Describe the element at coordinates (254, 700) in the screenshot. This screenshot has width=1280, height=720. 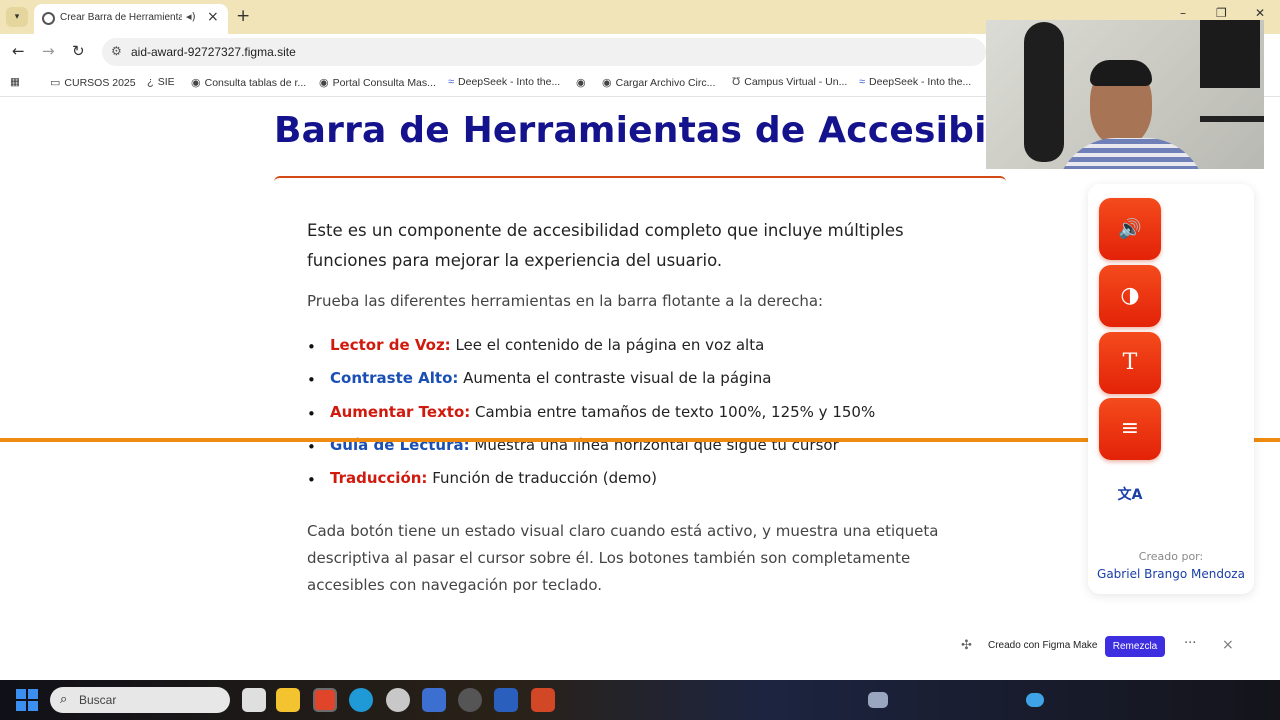
I see `task-view-icon` at that location.